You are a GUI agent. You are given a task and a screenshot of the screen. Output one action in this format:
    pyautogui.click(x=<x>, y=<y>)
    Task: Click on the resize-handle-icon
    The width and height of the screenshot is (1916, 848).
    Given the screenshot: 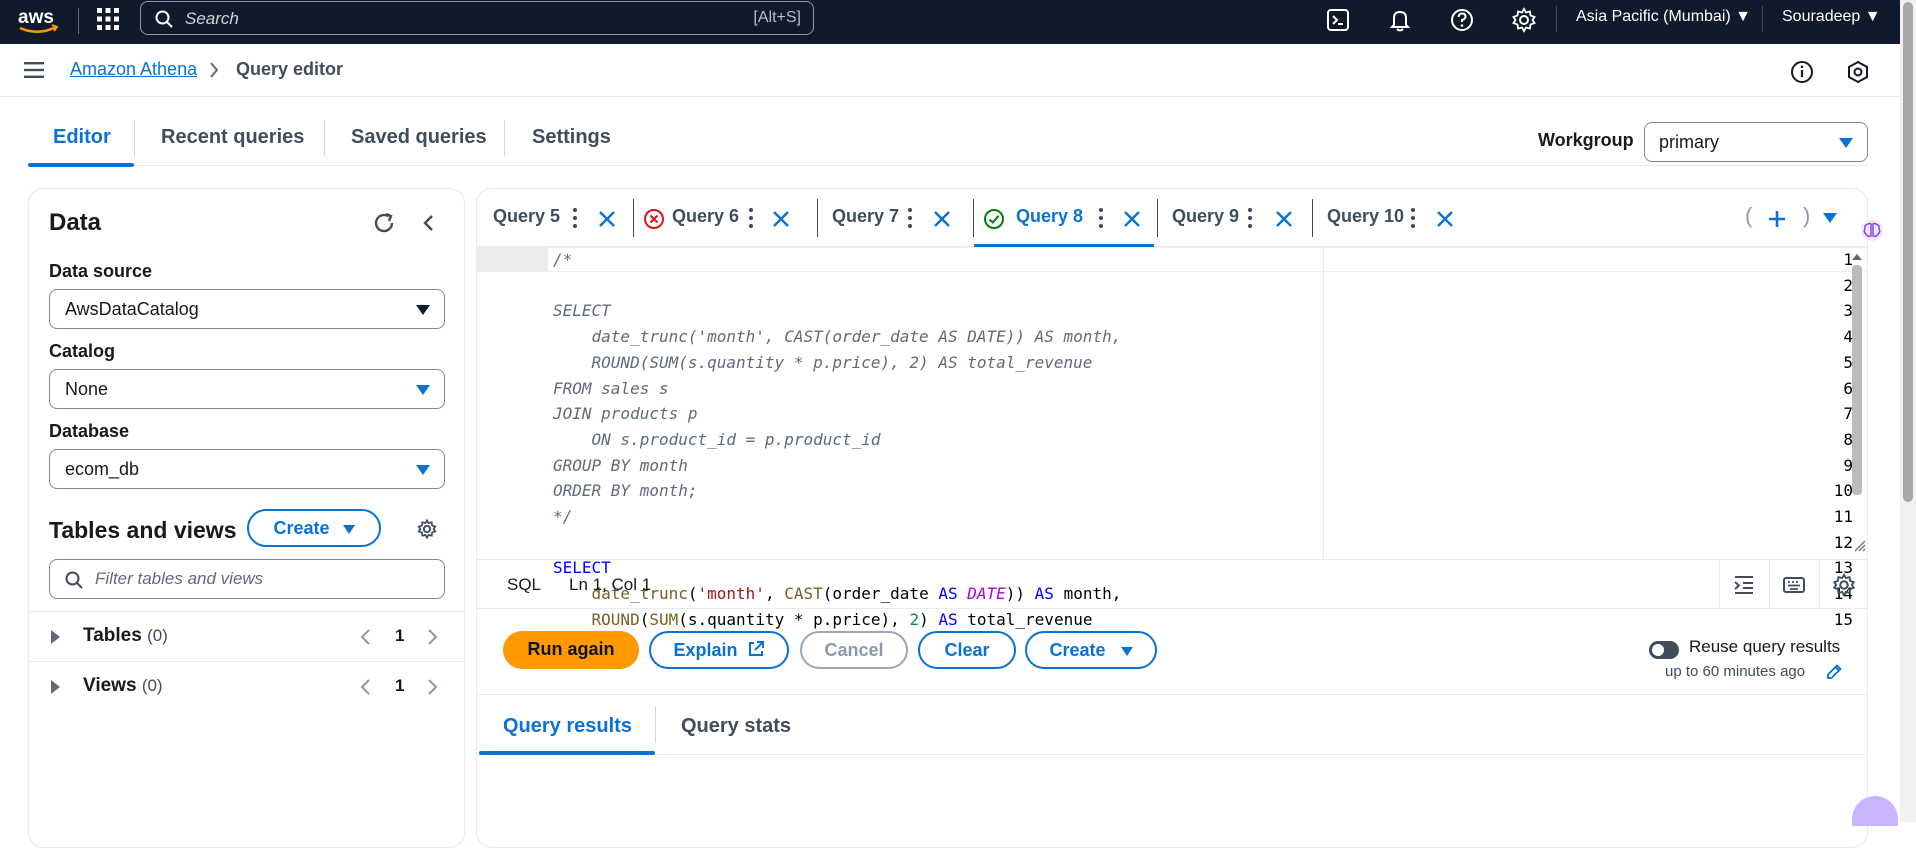 What is the action you would take?
    pyautogui.click(x=1860, y=546)
    